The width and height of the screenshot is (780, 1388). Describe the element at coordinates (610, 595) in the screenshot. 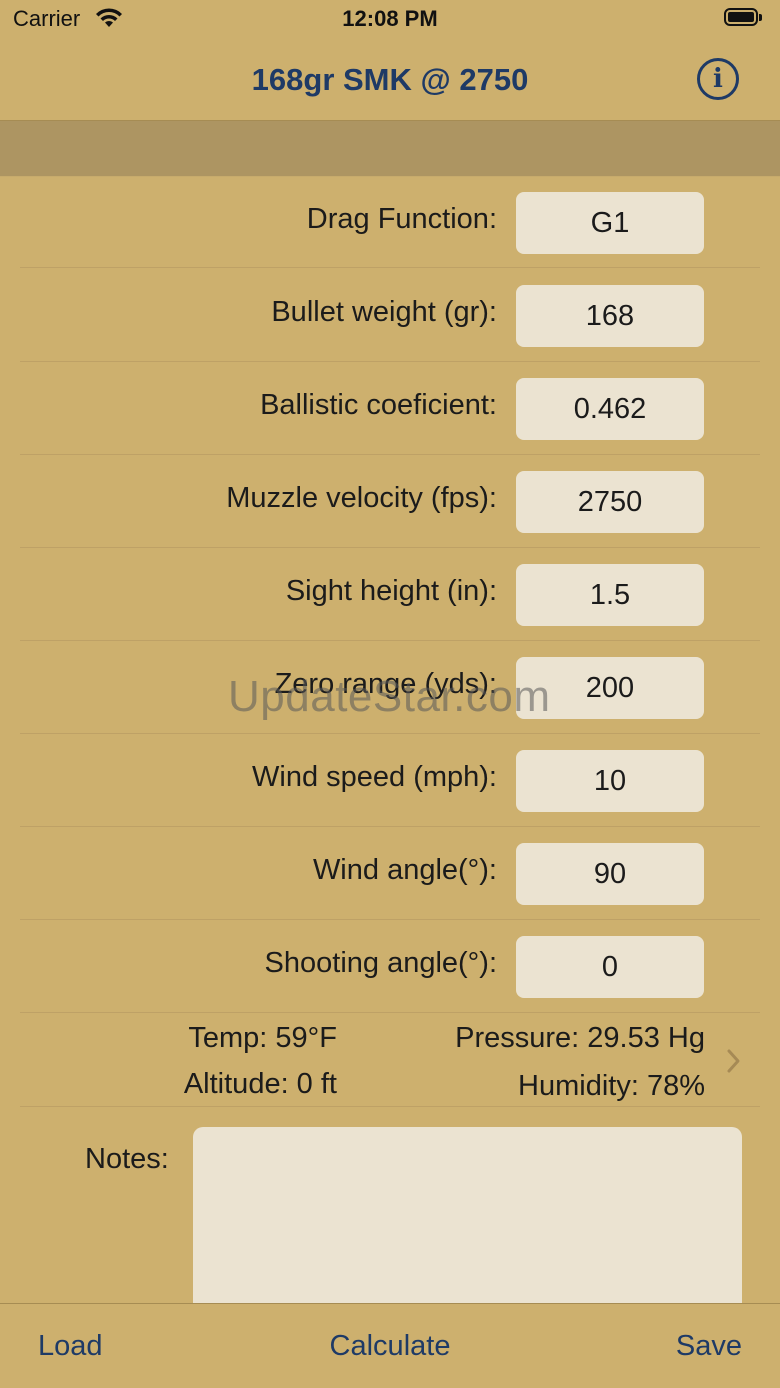

I see `sight-height-field: 1.5` at that location.